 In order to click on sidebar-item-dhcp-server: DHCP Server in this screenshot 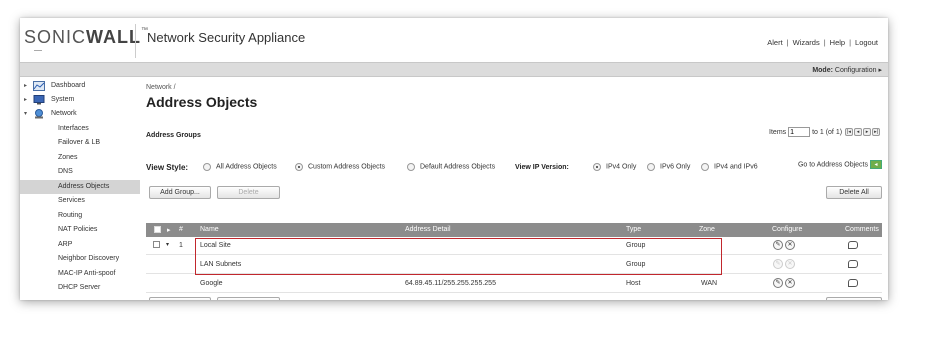, I will do `click(80, 288)`.